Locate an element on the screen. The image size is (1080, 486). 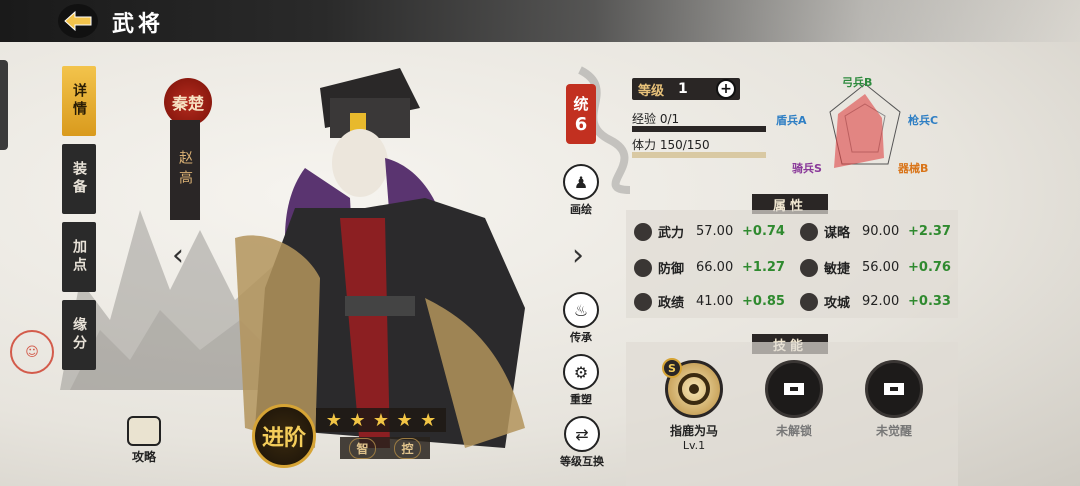
level-swap-button: ⇄ 等级互换 is located at coordinates (582, 442).